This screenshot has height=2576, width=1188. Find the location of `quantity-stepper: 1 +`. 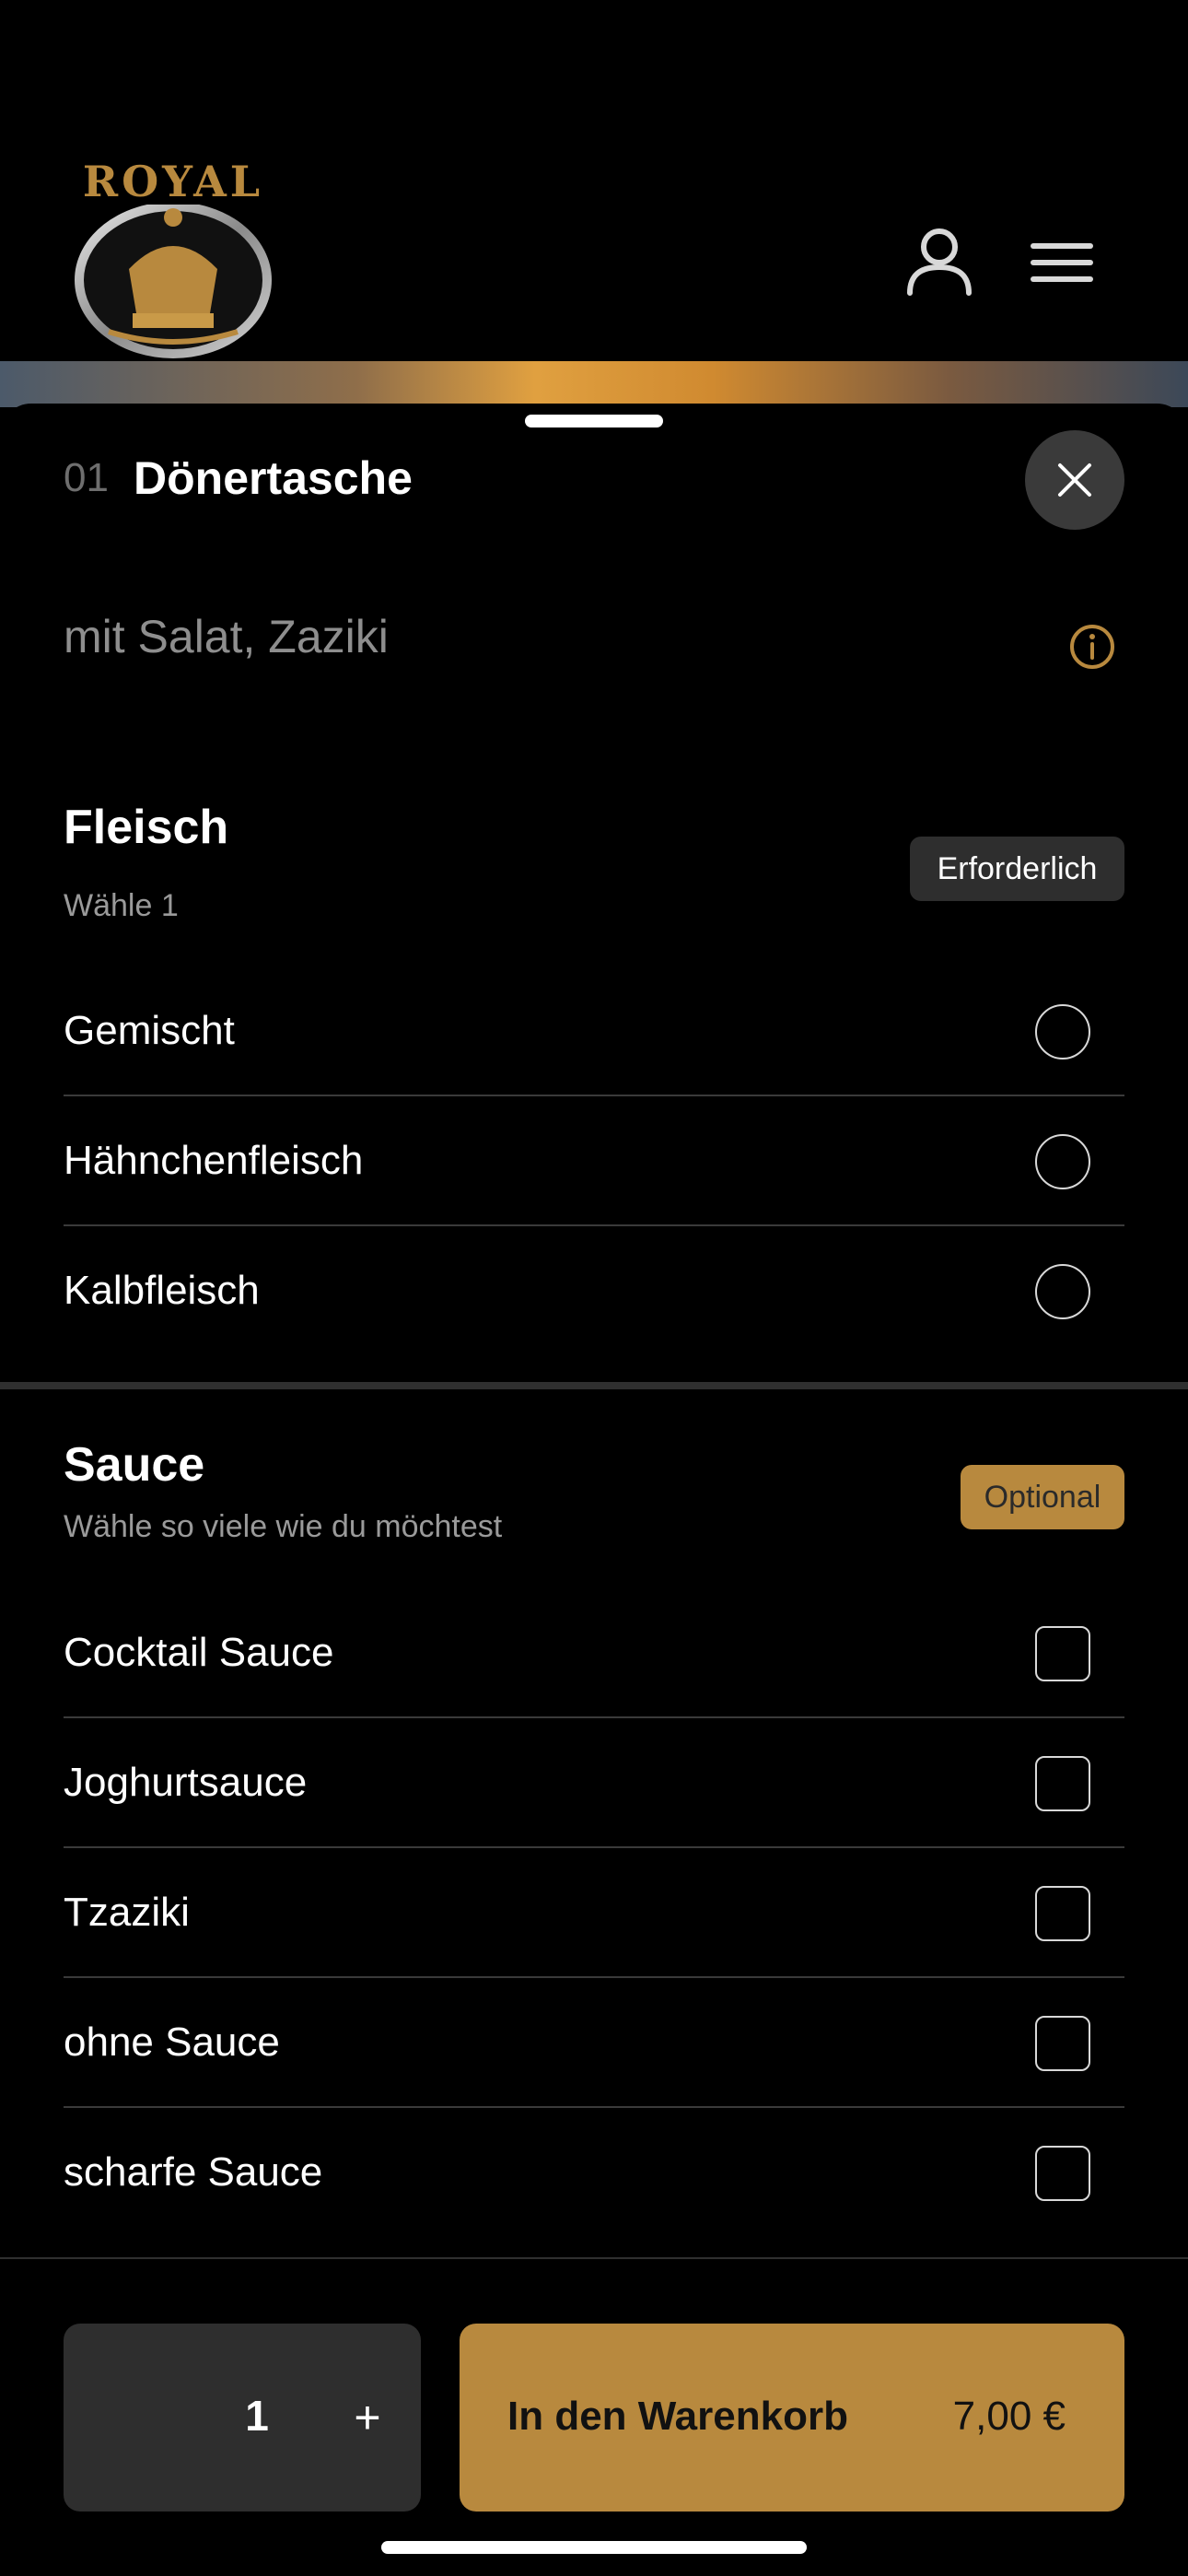

quantity-stepper: 1 + is located at coordinates (242, 2418).